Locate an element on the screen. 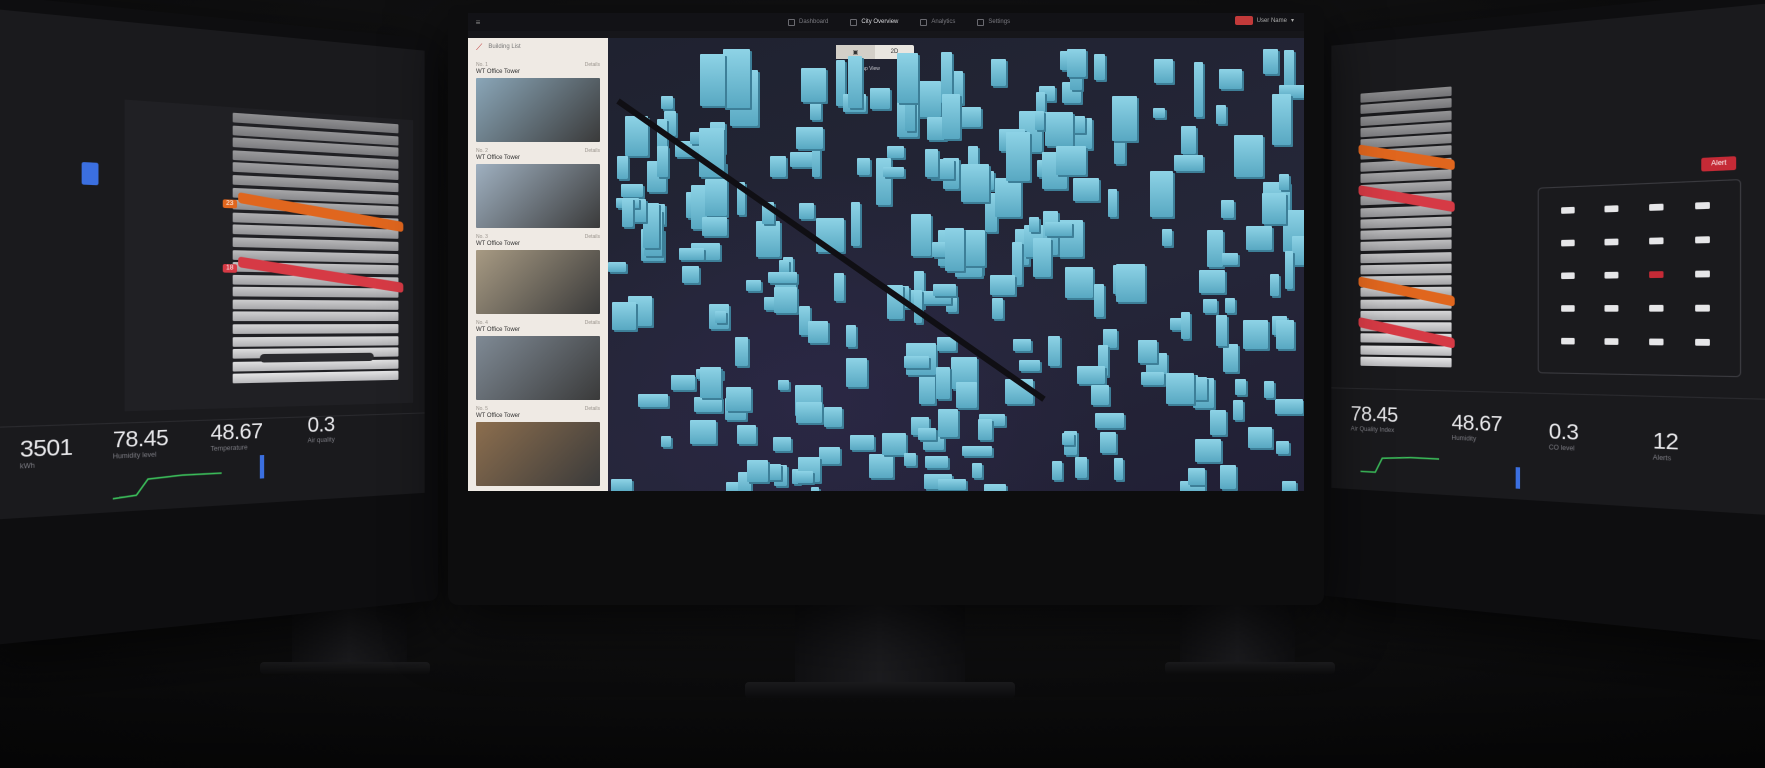 The image size is (1765, 768). tab-settings: Settings is located at coordinates (993, 22).